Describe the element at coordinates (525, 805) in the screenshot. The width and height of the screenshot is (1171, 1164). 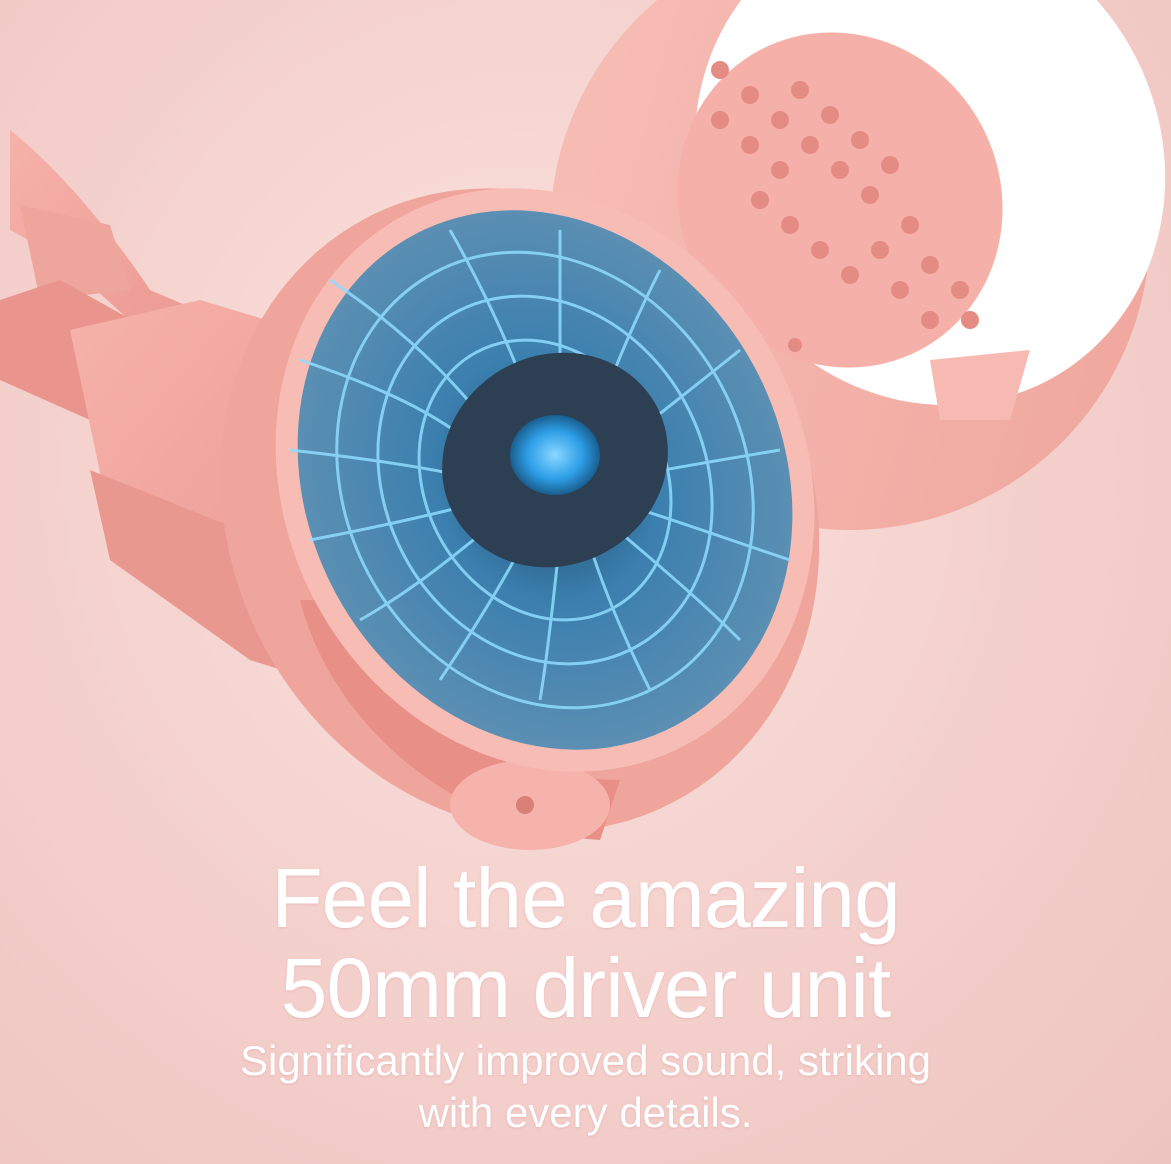
I see `aux-port` at that location.